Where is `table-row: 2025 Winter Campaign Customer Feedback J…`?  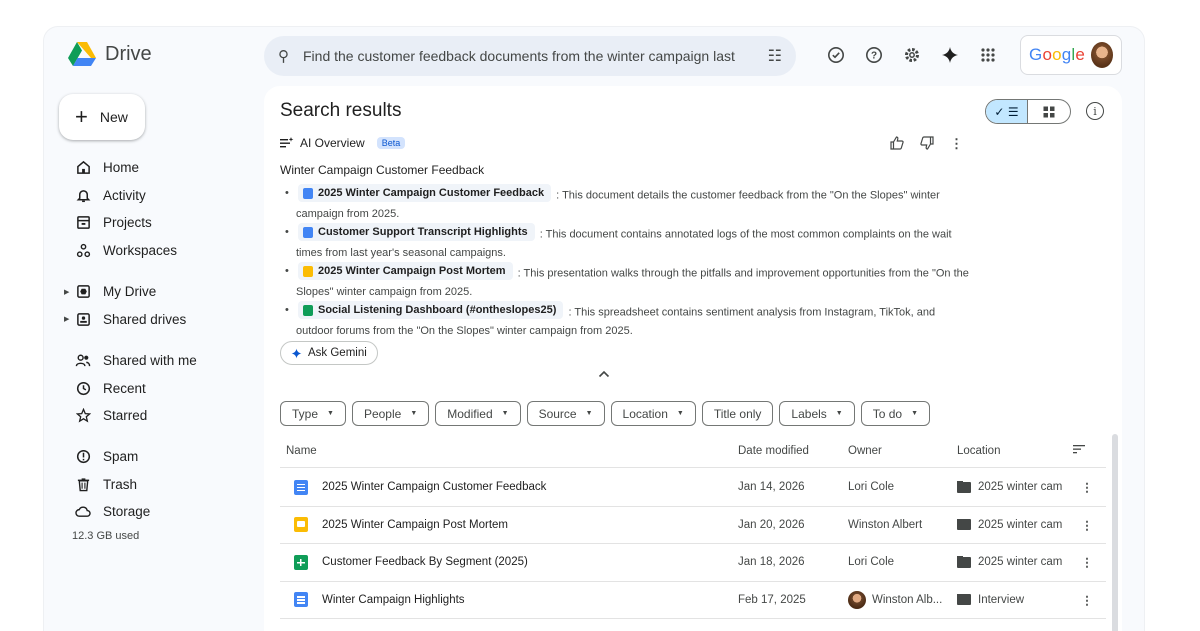
table-row: 2025 Winter Campaign Customer Feedback J… is located at coordinates (693, 488).